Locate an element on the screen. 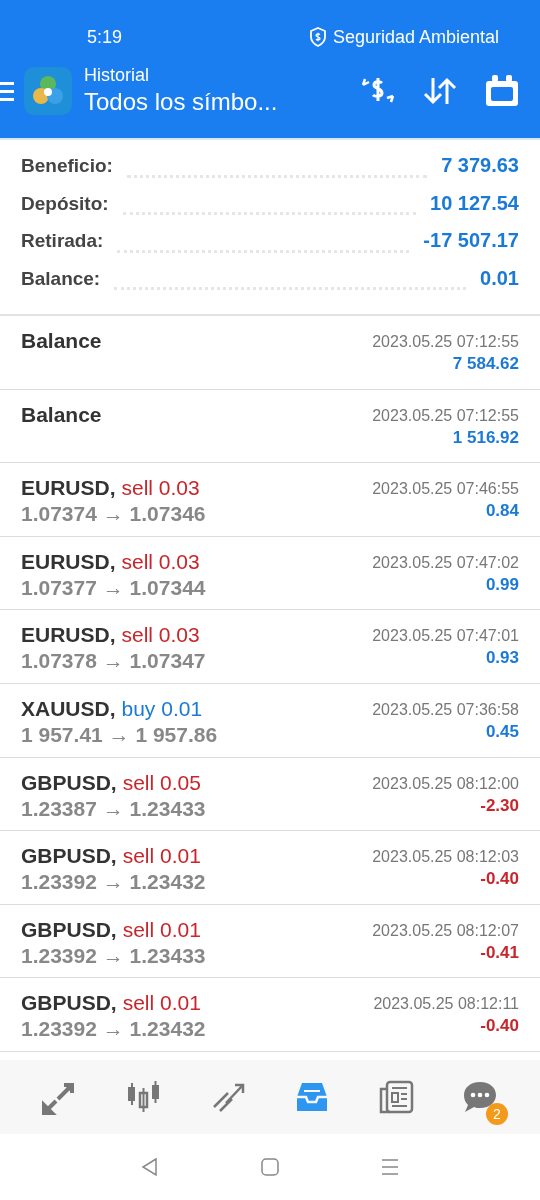 Image resolution: width=540 pixels, height=1200 pixels. profit-value: 0.84 is located at coordinates (502, 511).